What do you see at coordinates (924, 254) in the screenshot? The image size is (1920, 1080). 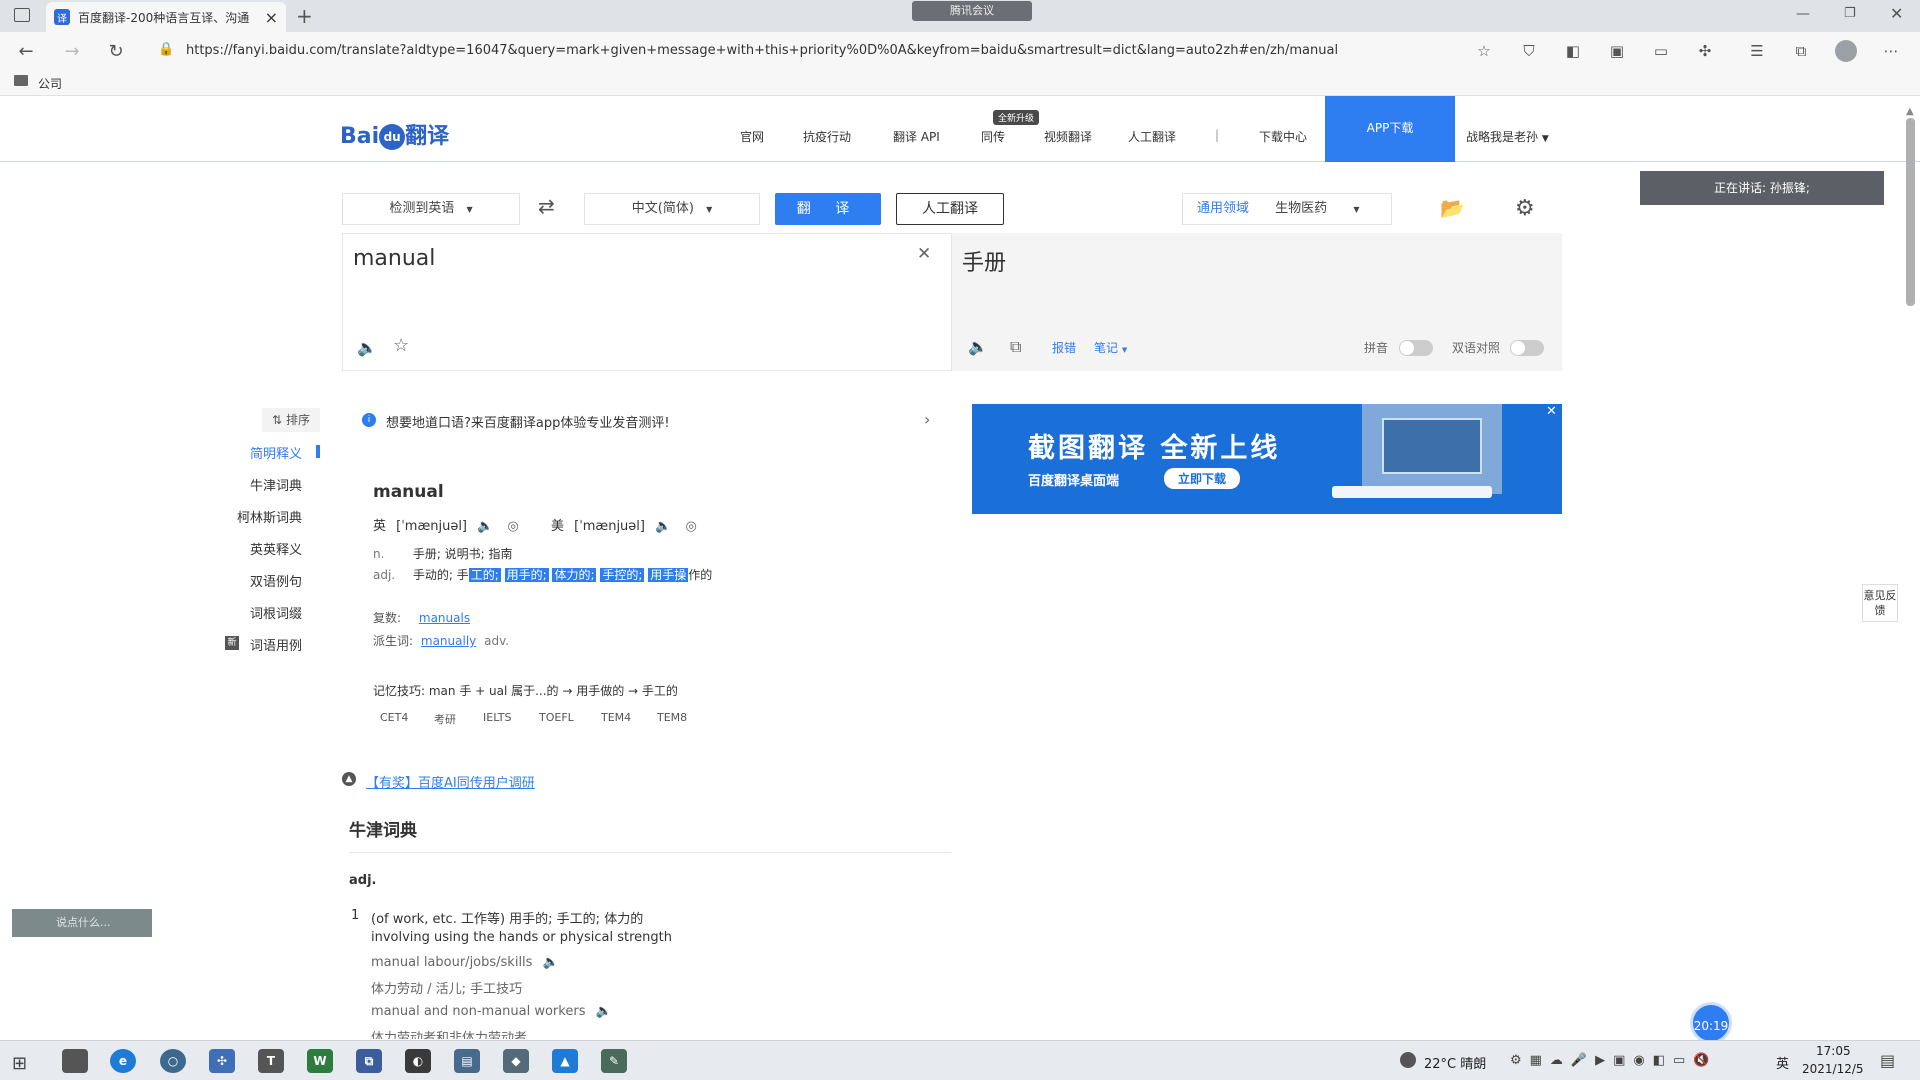 I see `clear-input-icon: ✕` at bounding box center [924, 254].